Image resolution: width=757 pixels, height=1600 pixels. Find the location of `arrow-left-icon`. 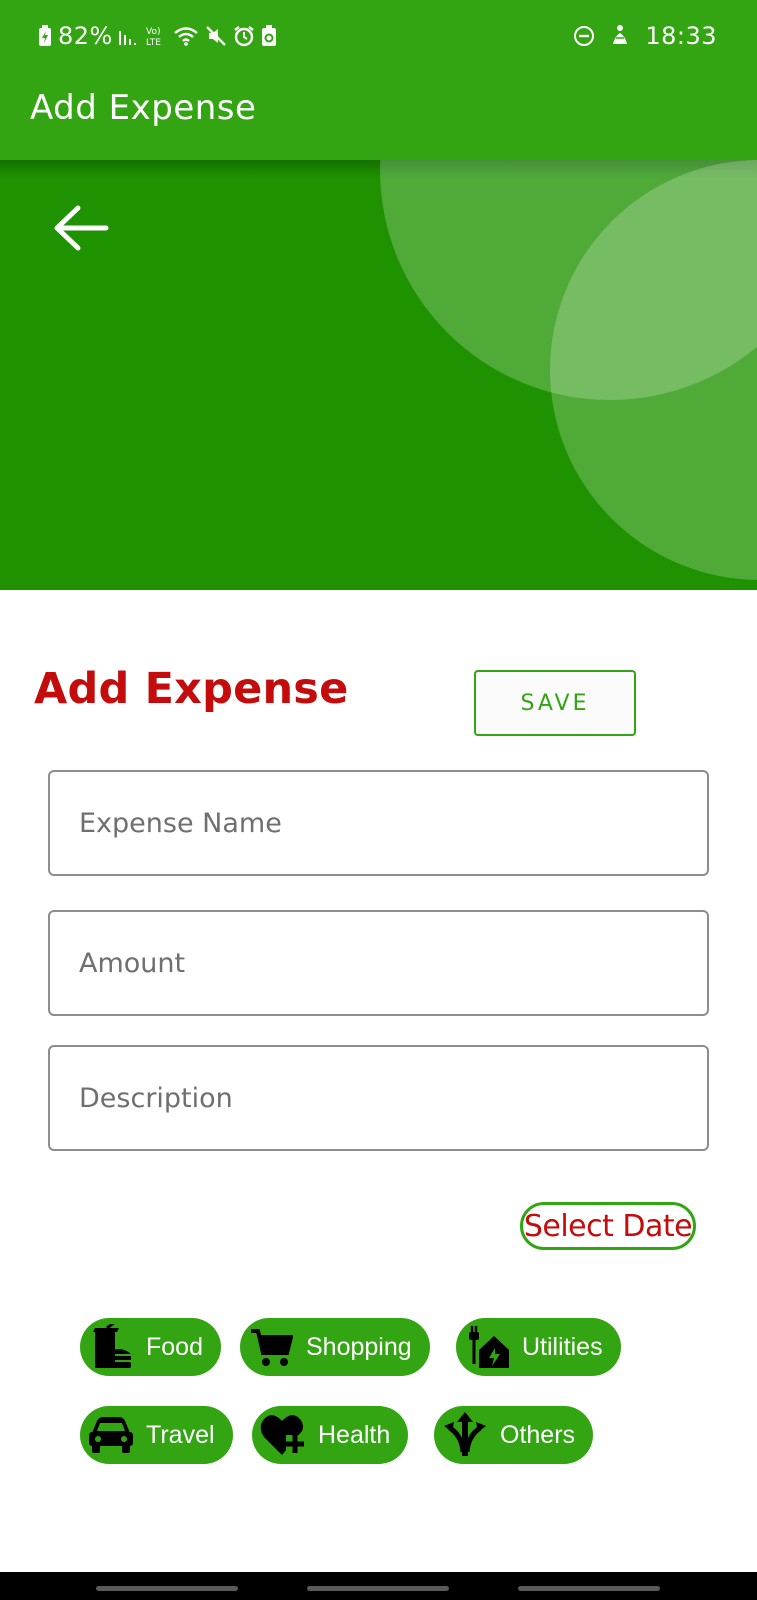

arrow-left-icon is located at coordinates (81, 228).